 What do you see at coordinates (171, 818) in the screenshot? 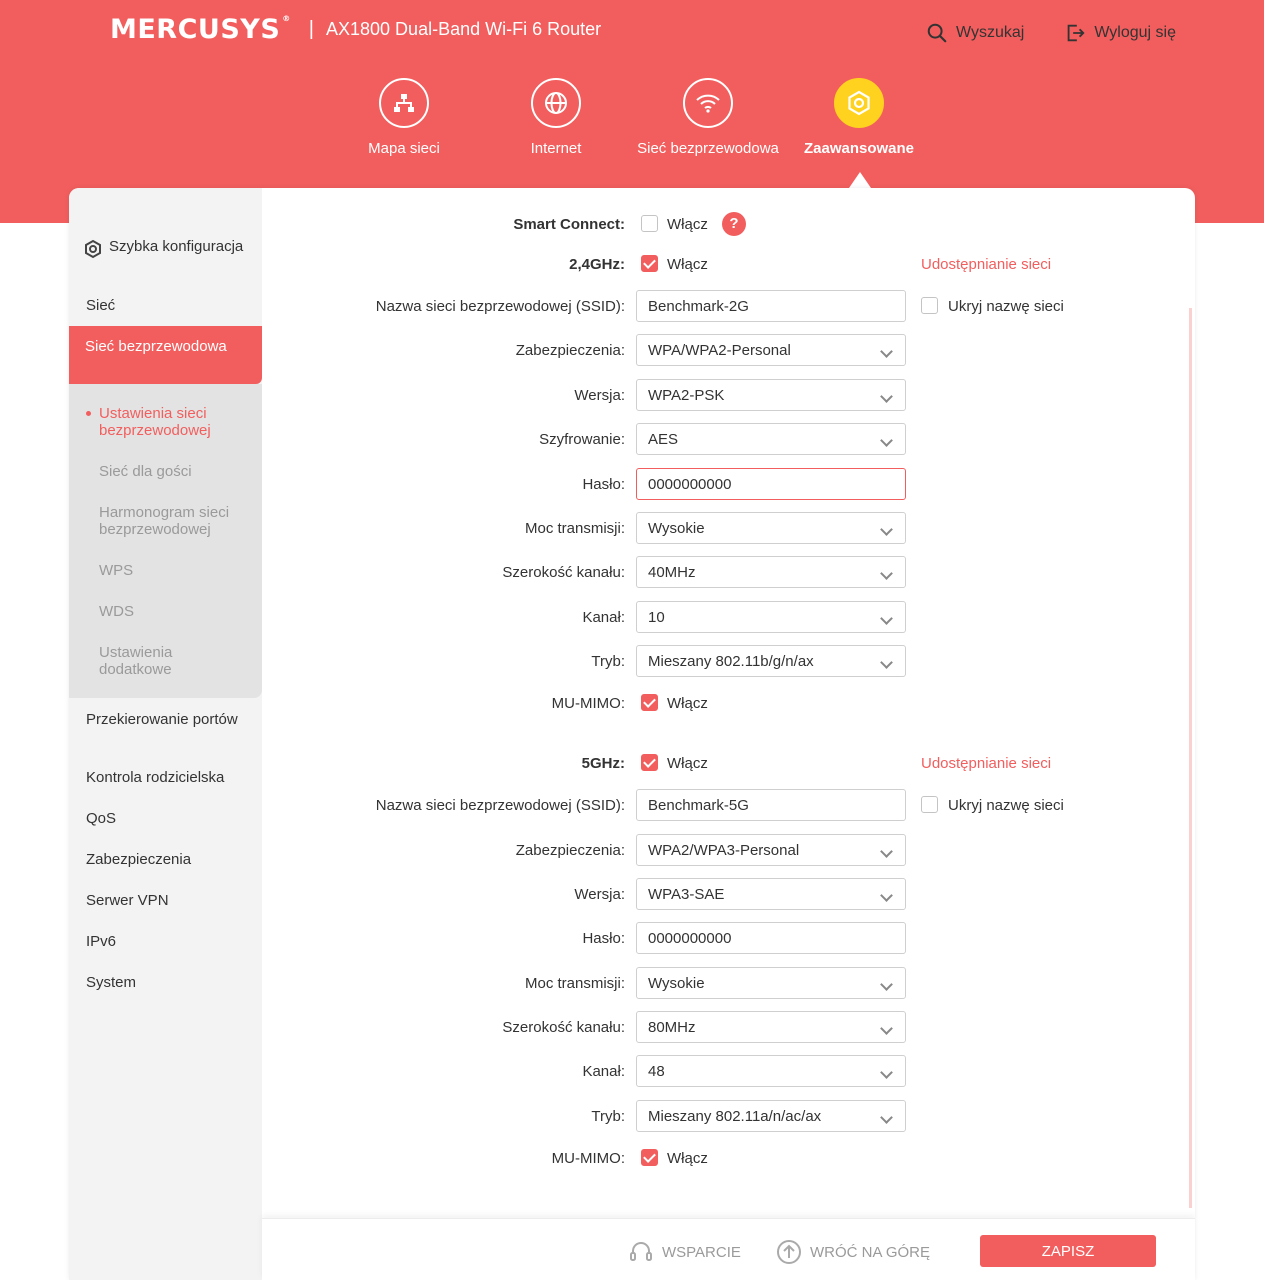
I see `sidebar-item-qos: QoS` at bounding box center [171, 818].